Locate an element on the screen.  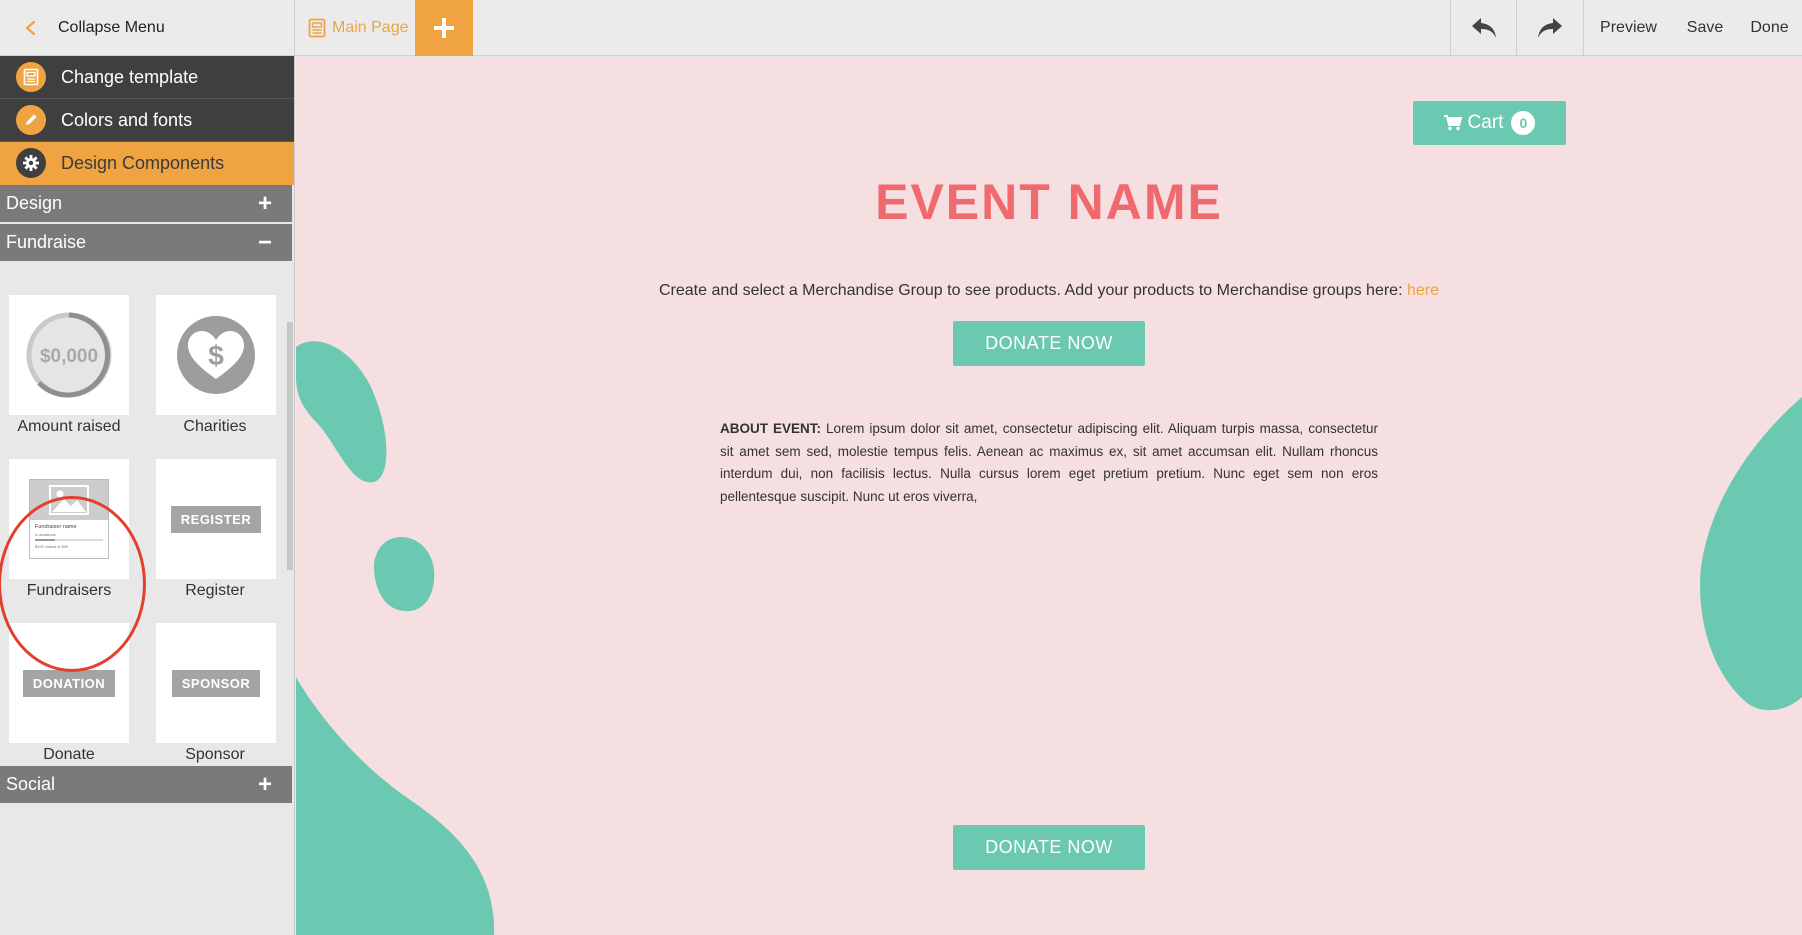
preview-button: Preview is located at coordinates (1628, 28).